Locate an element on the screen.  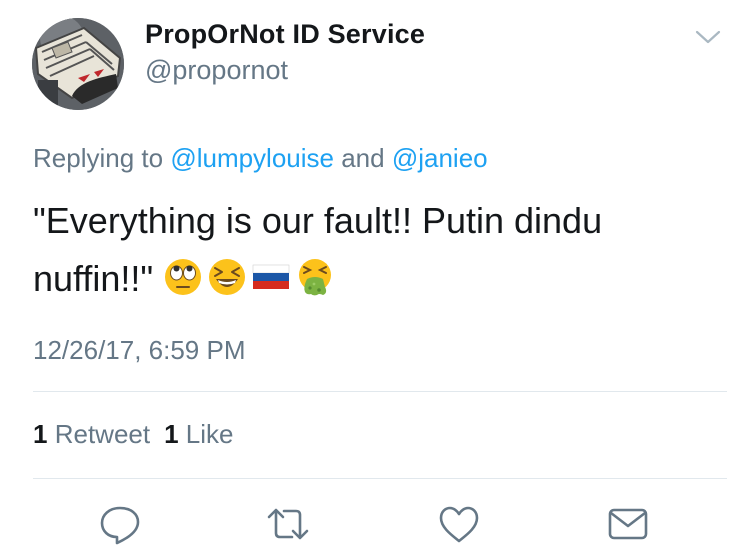
tweet-timestamp: 12/26/17, 6:59 PM is located at coordinates (139, 350).